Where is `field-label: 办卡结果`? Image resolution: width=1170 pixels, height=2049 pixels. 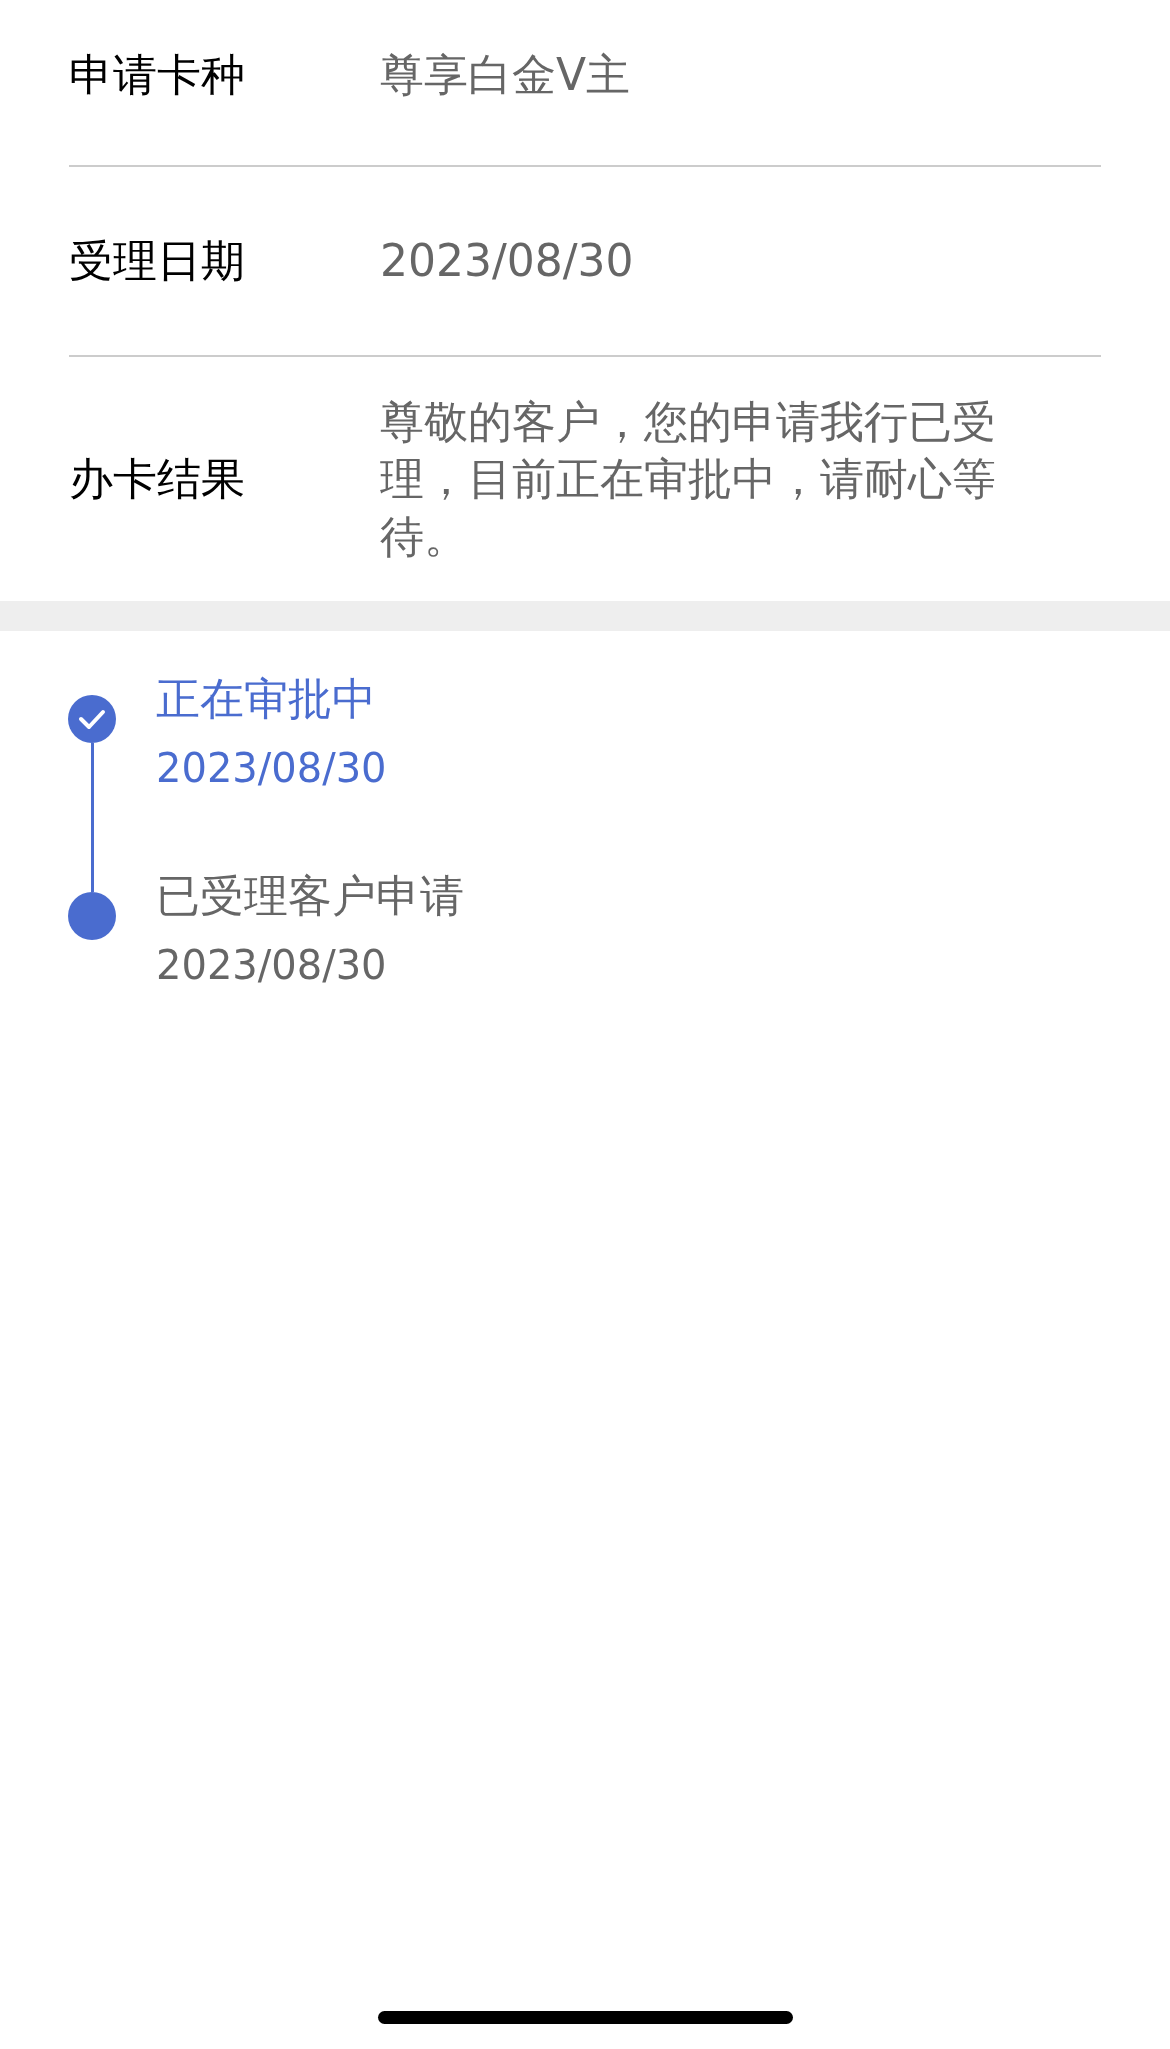 field-label: 办卡结果 is located at coordinates (157, 479).